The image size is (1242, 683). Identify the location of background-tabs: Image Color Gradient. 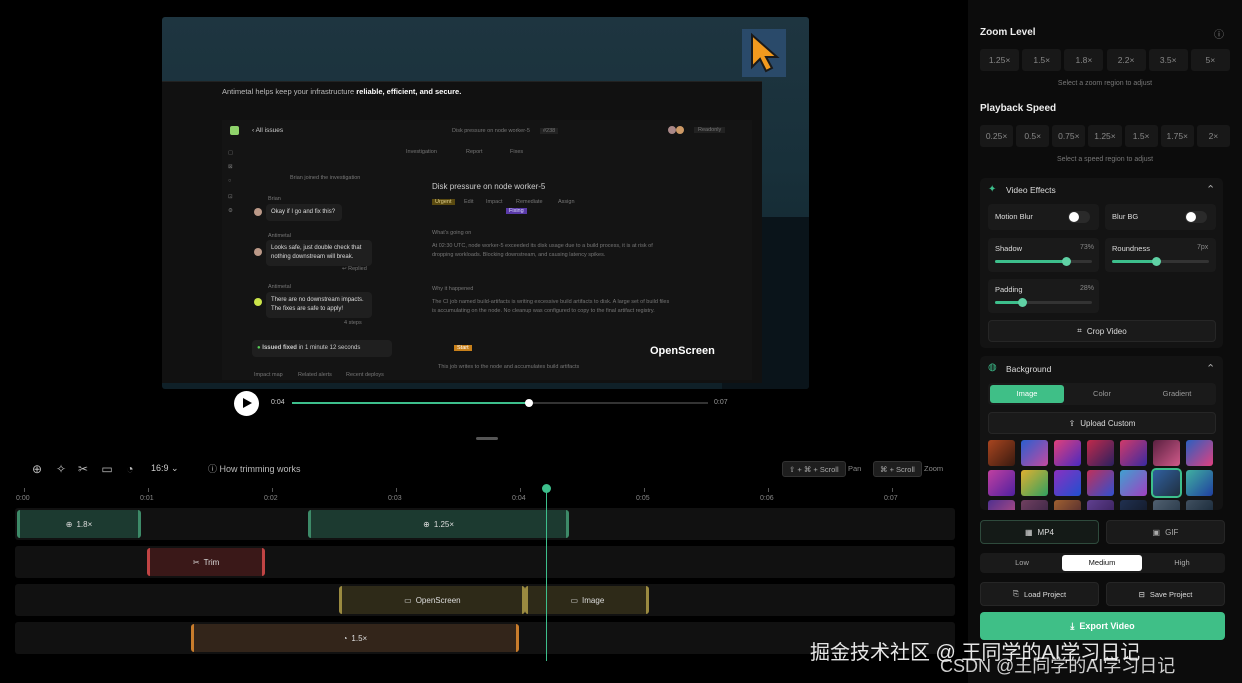
(1102, 394).